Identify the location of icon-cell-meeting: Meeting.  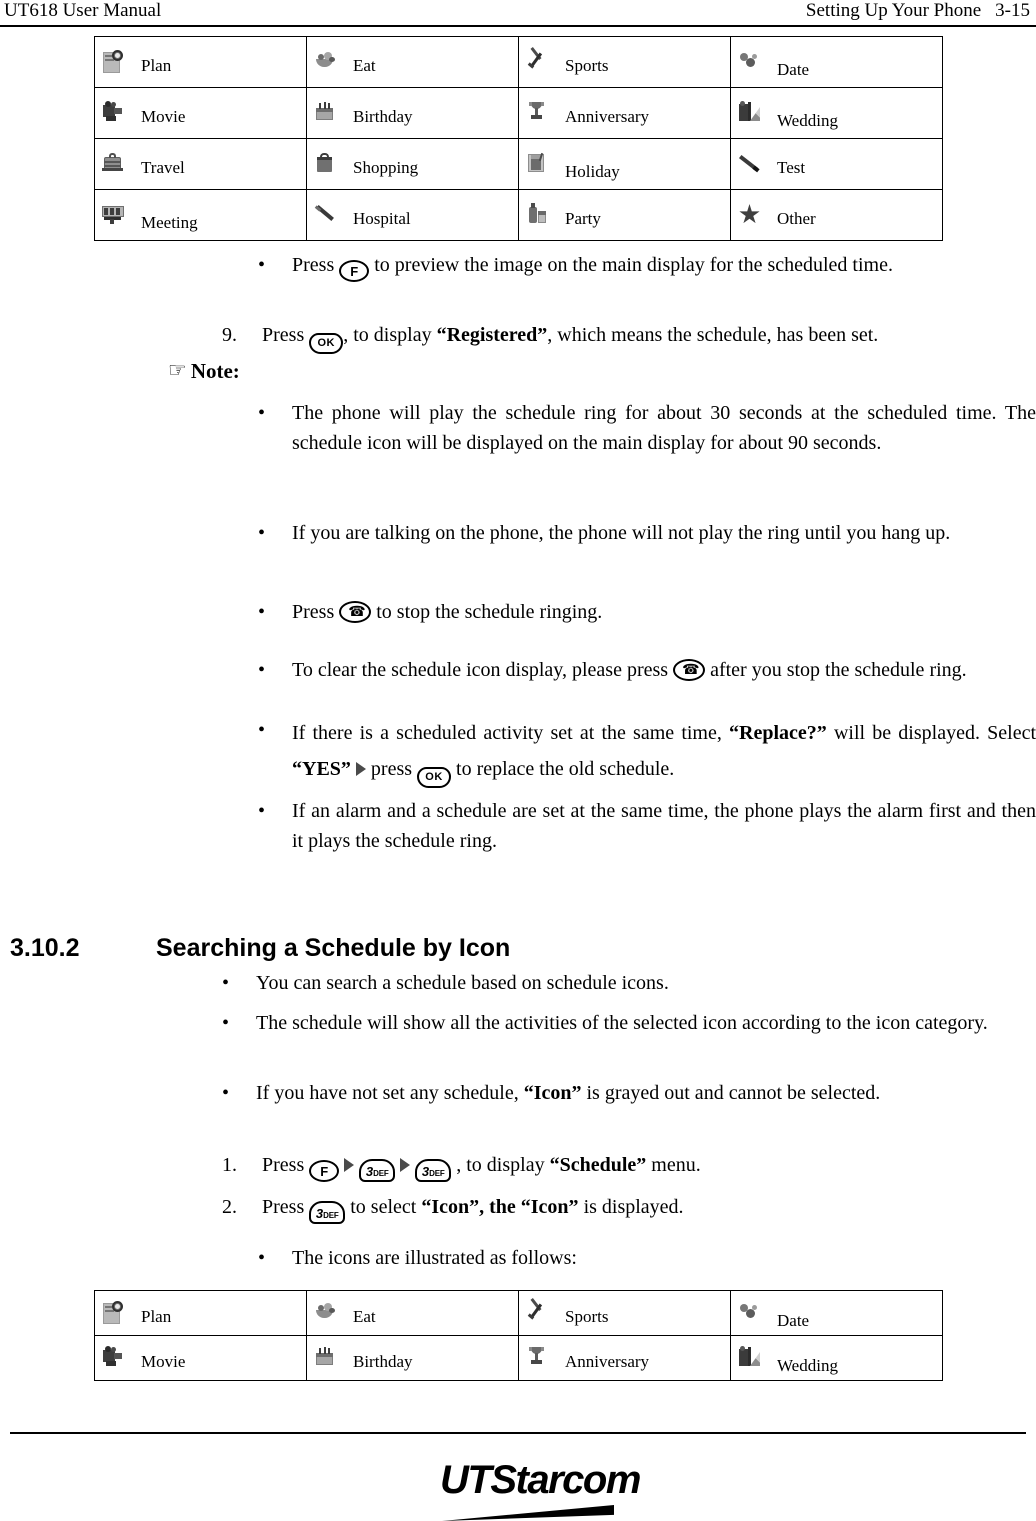
(200, 215).